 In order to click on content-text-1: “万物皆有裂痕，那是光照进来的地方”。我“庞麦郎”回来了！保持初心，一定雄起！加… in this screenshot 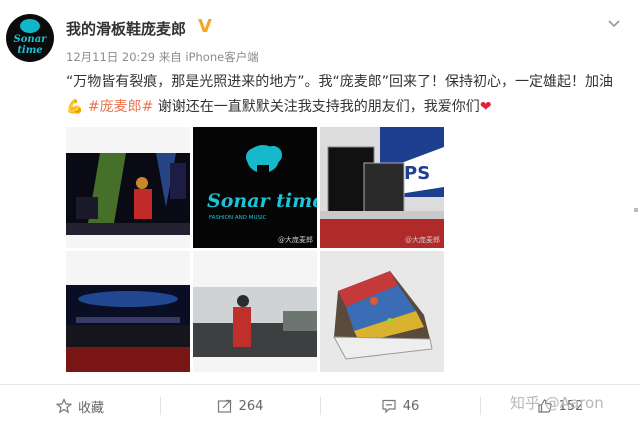, I will do `click(340, 82)`.